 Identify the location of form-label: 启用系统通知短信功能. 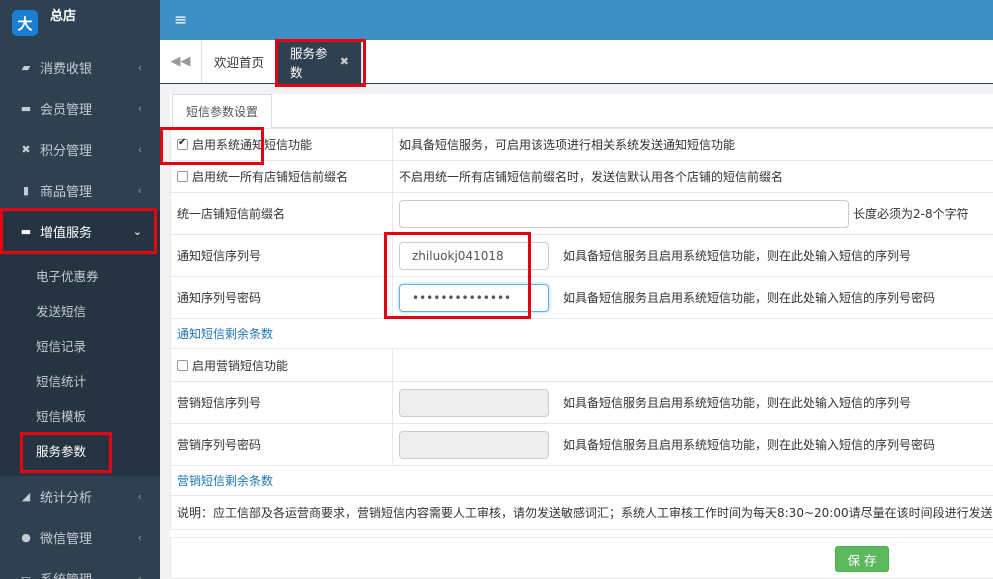
(281, 144).